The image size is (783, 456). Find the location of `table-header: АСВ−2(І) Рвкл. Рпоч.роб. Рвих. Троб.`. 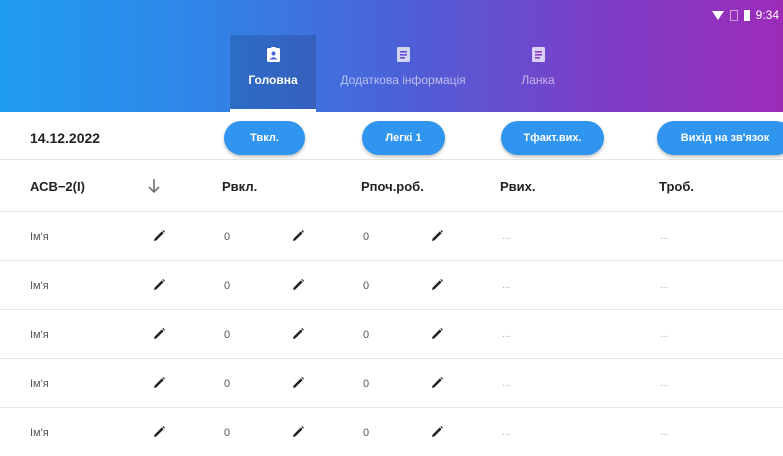

table-header: АСВ−2(І) Рвкл. Рпоч.роб. Рвих. Троб. is located at coordinates (391, 186).